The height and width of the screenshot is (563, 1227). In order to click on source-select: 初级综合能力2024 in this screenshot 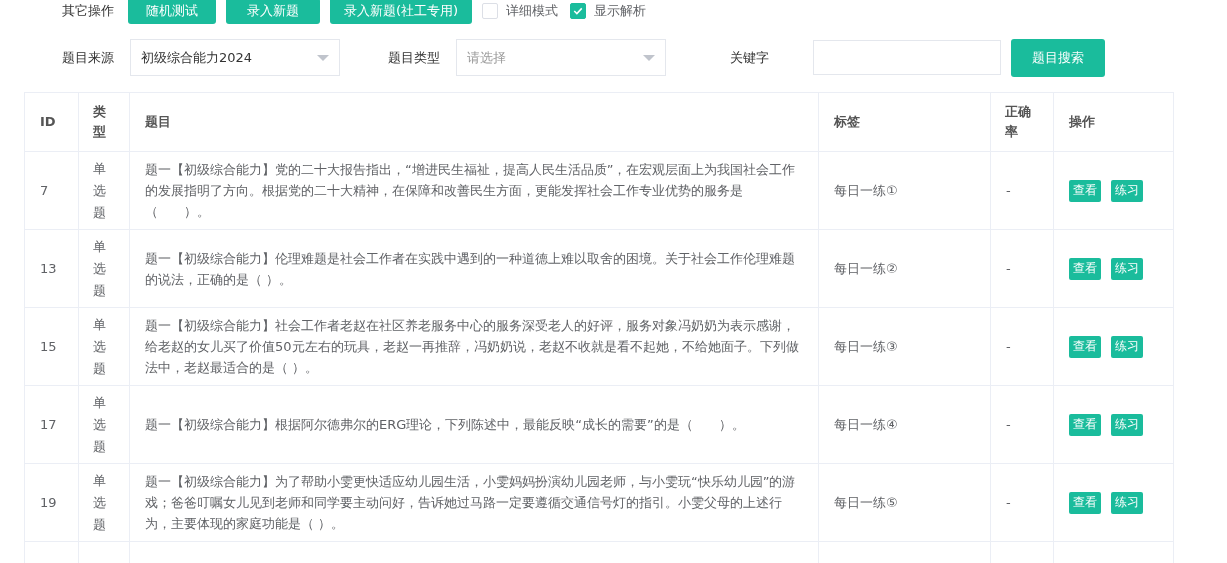, I will do `click(235, 57)`.